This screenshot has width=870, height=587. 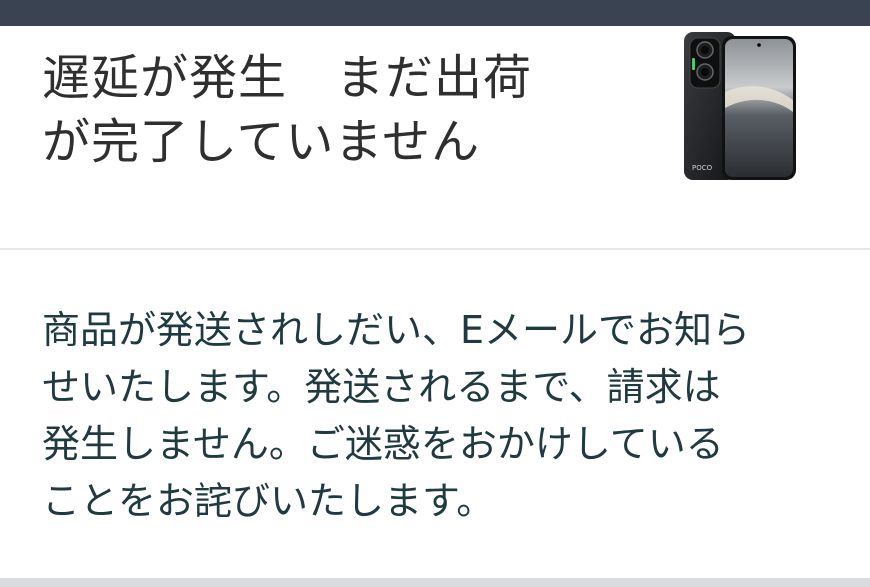 What do you see at coordinates (287, 110) in the screenshot?
I see `delay-status-title: 遅延が発生 まだ出荷 が完了していません` at bounding box center [287, 110].